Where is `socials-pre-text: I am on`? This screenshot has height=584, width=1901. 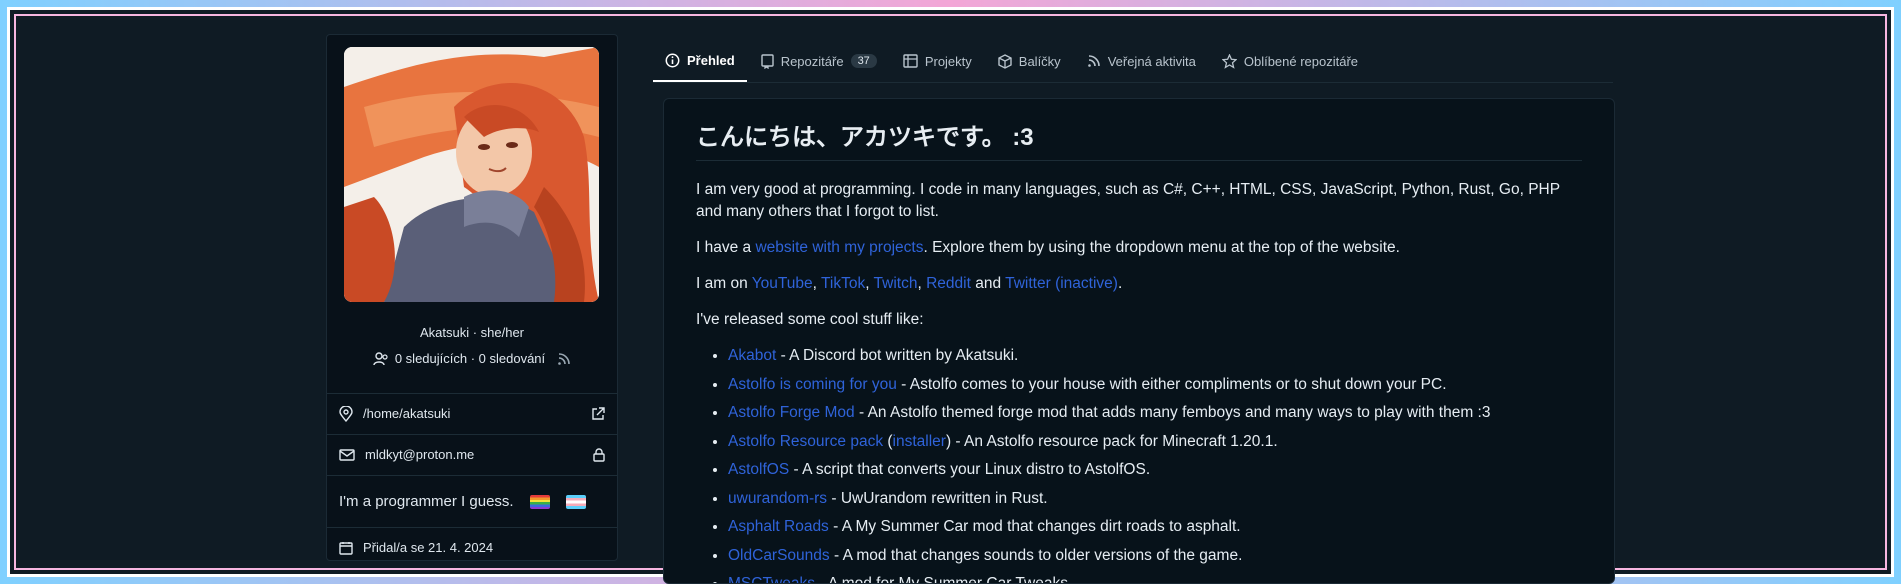
socials-pre-text: I am on is located at coordinates (724, 283).